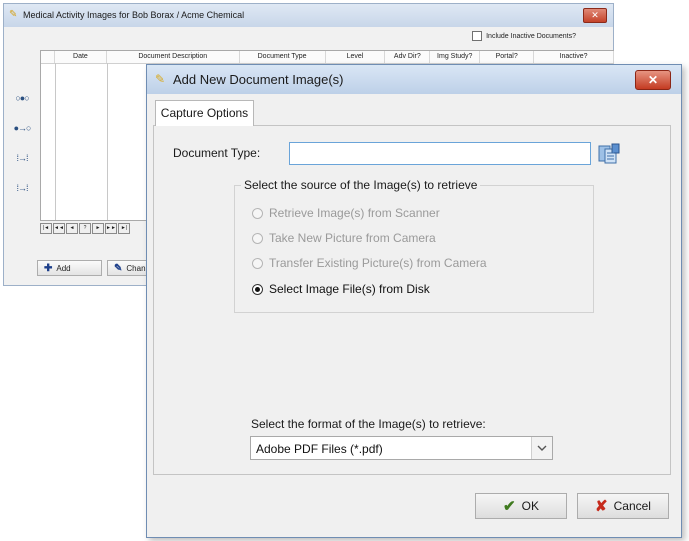 The image size is (689, 541). Describe the element at coordinates (541, 448) in the screenshot. I see `chevron-down-icon` at that location.